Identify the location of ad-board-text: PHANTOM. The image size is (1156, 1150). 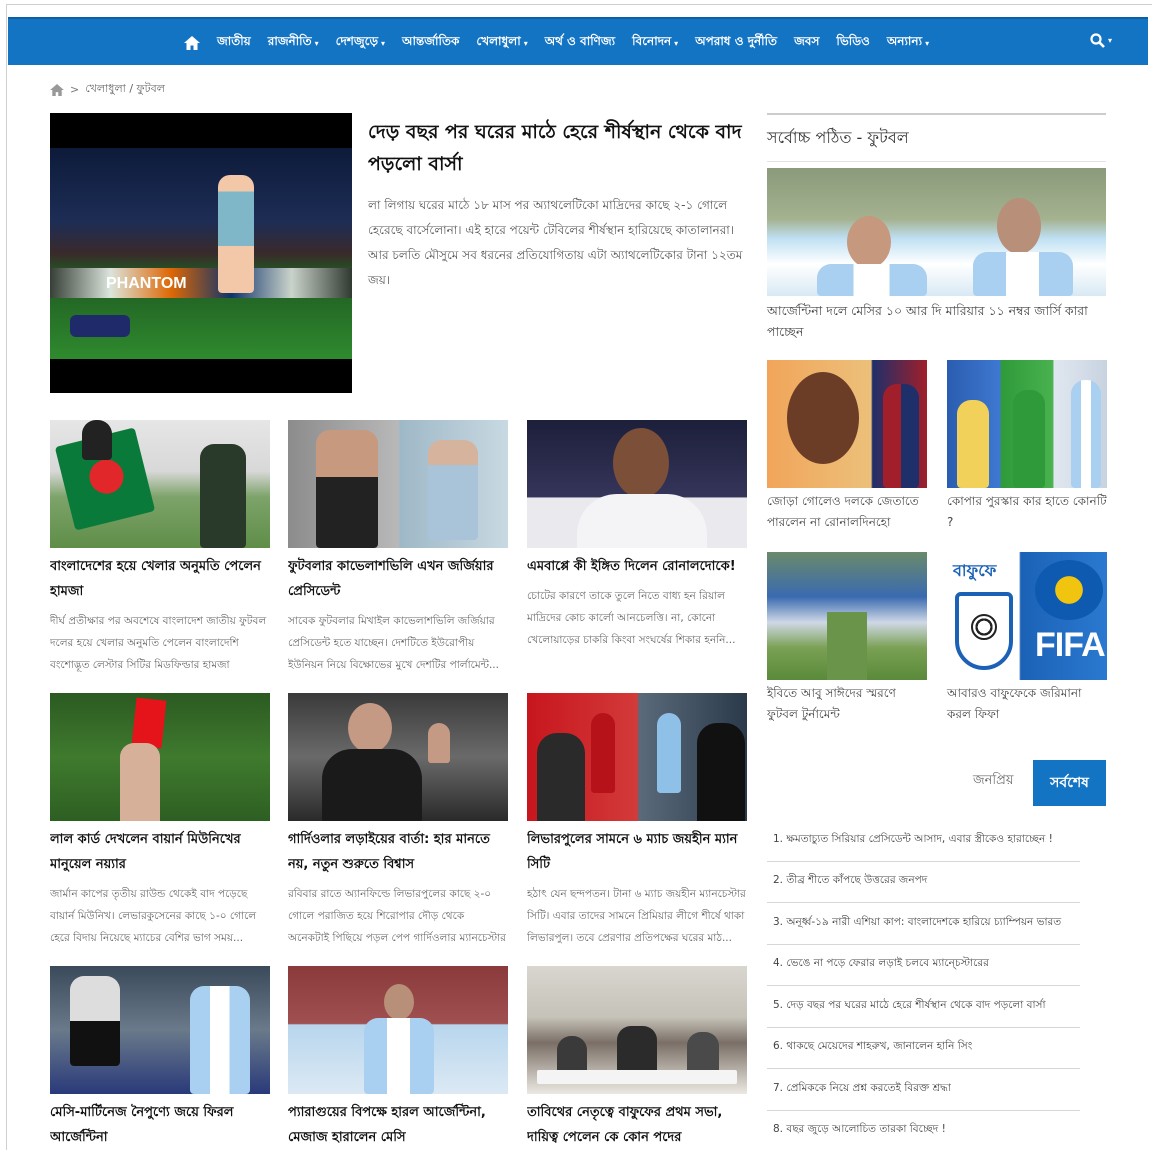
(146, 283).